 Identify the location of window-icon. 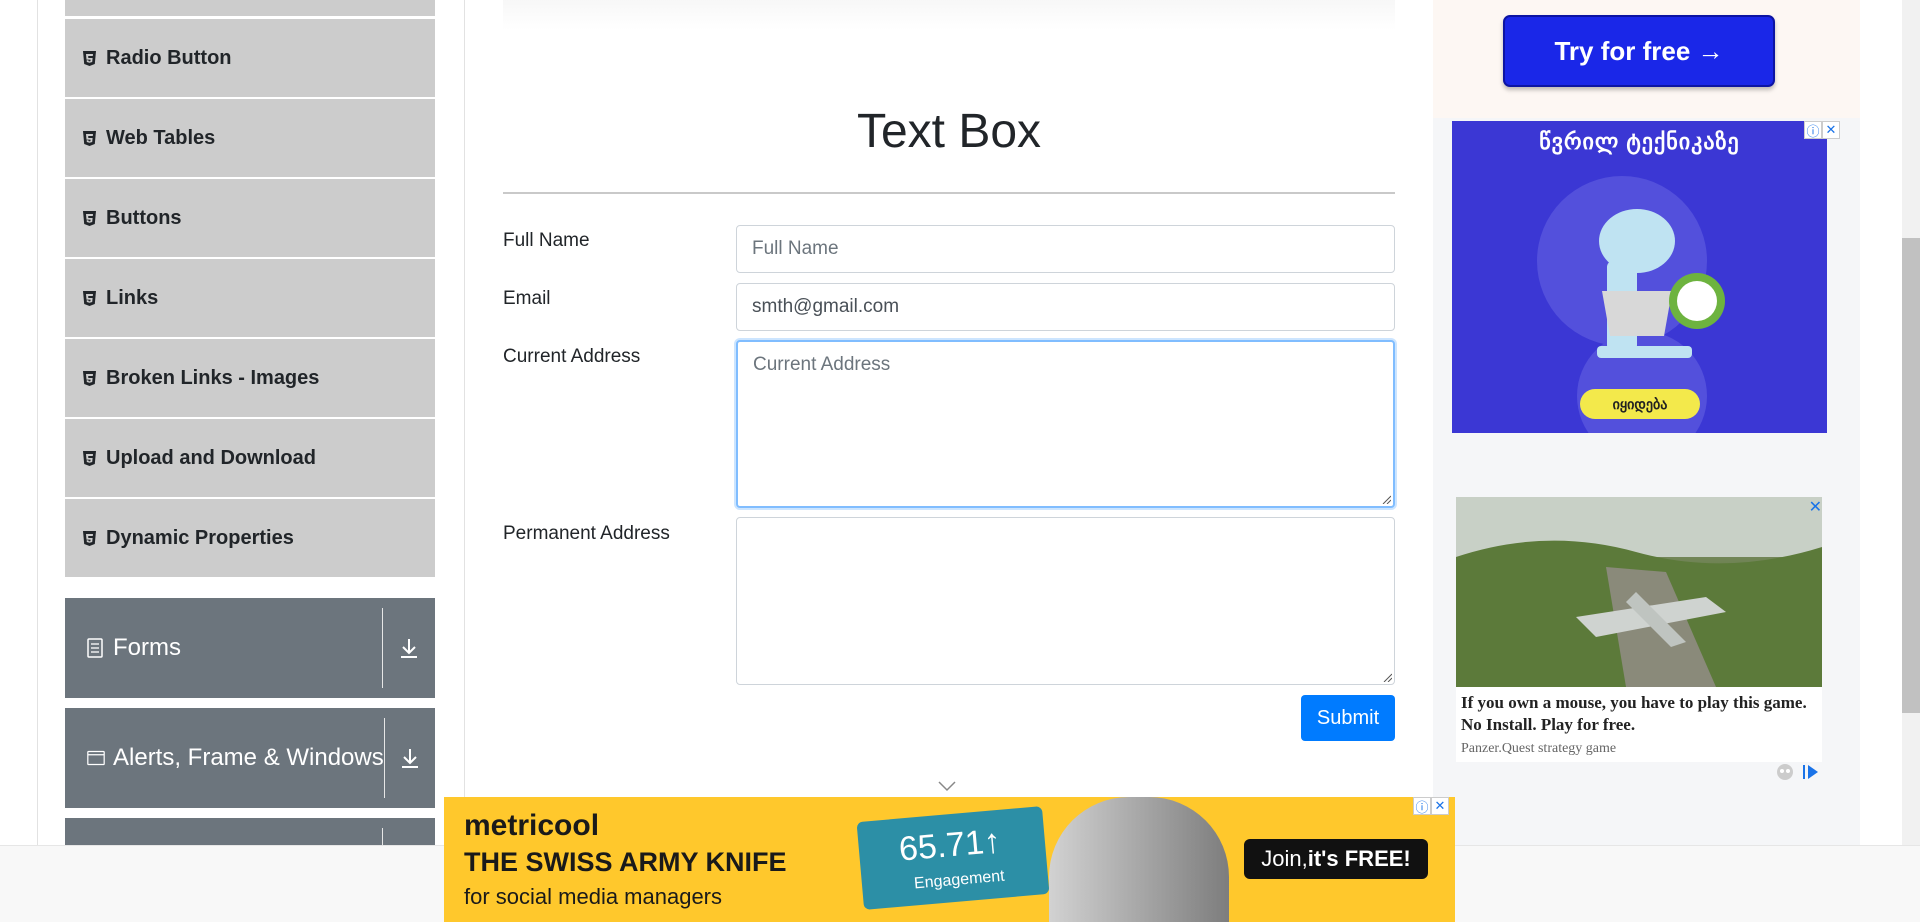
(96, 758).